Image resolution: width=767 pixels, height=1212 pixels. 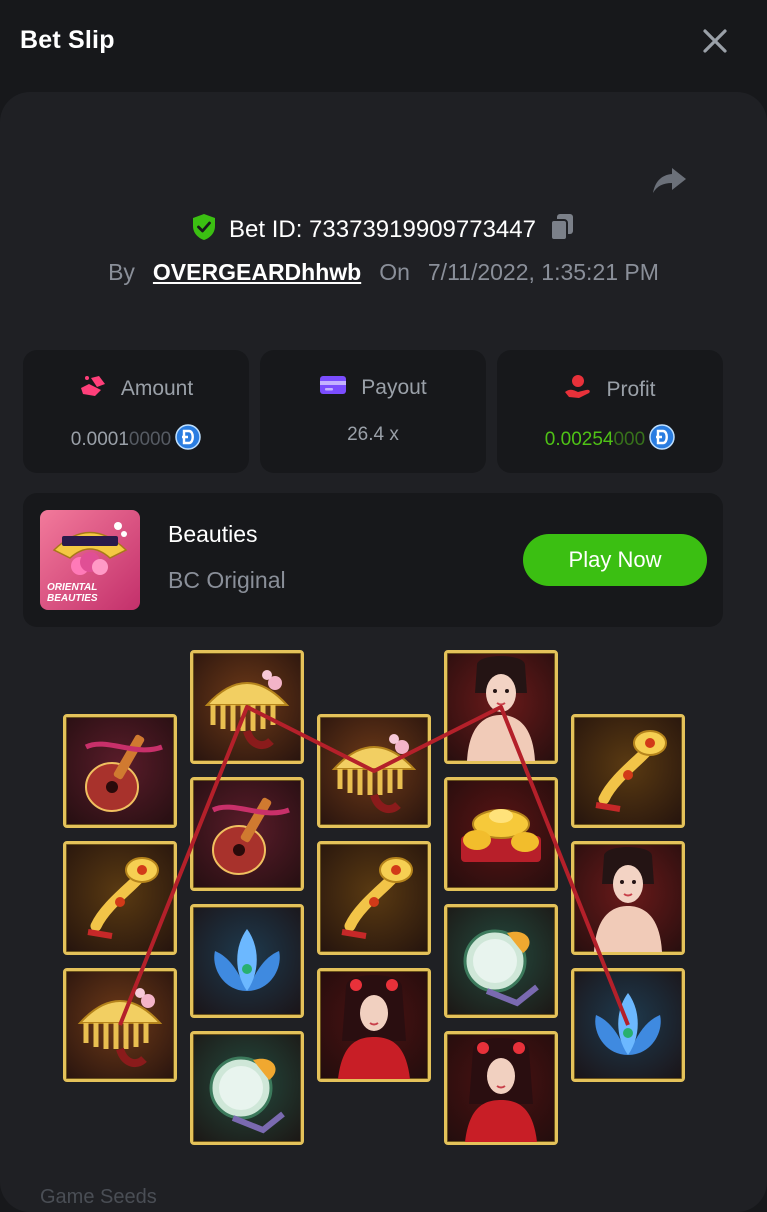 I want to click on bet-id-row: Bet ID: 73373919909773447, so click(x=383, y=230).